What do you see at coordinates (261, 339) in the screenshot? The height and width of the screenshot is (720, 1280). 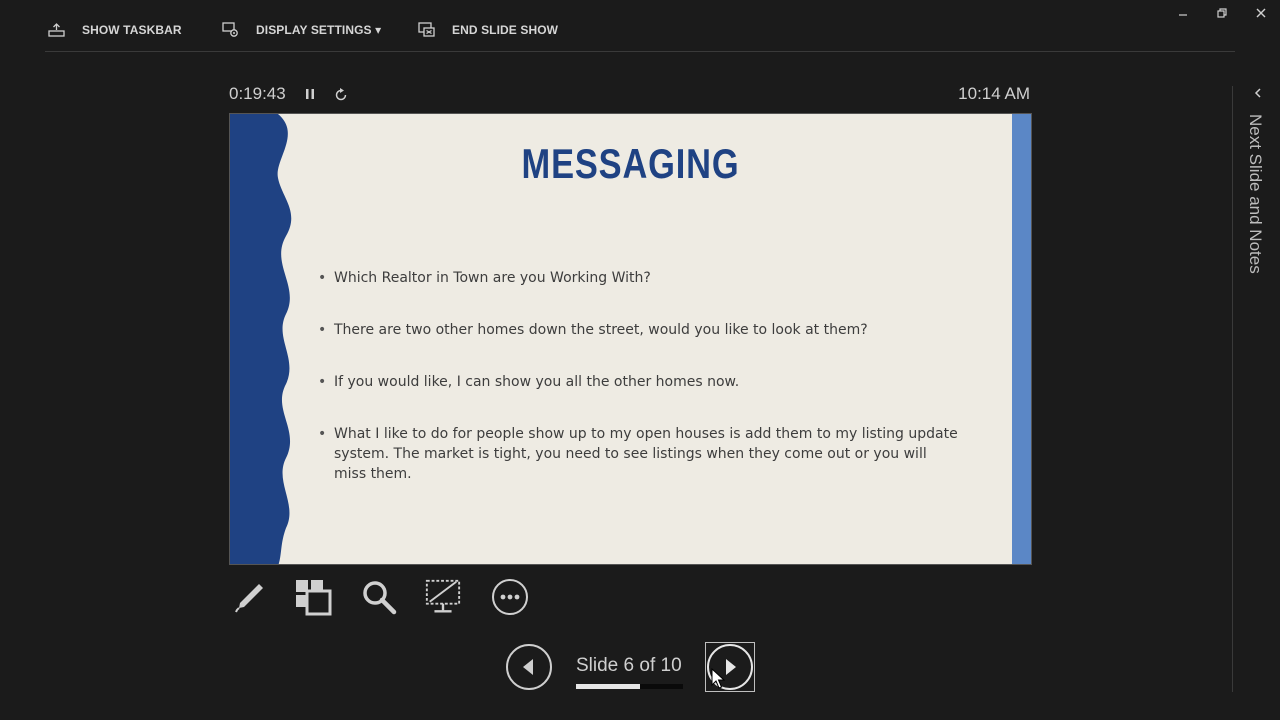 I see `slide-wave-decoration` at bounding box center [261, 339].